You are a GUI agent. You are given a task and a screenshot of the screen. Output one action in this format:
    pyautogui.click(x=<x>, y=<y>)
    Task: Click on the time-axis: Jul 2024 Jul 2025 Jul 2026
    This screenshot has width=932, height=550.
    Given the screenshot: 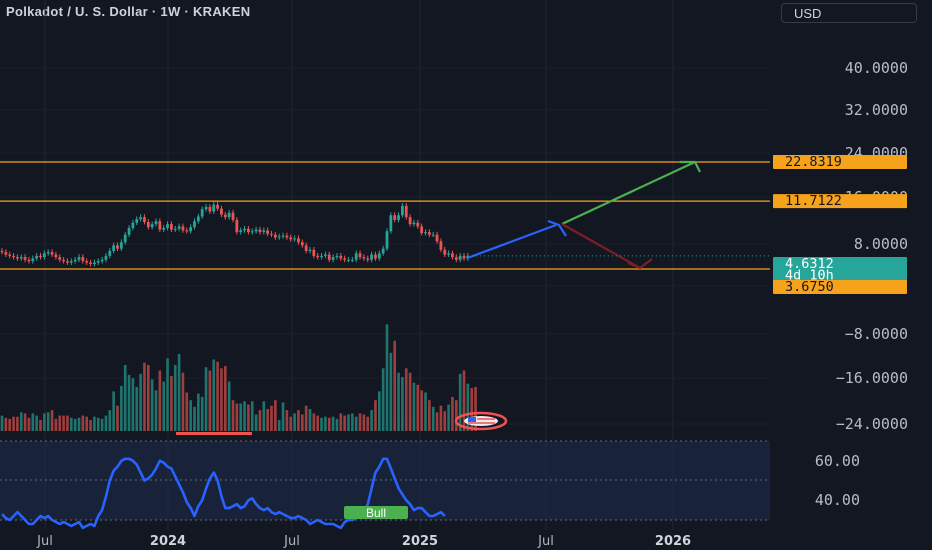 What is the action you would take?
    pyautogui.click(x=363, y=541)
    